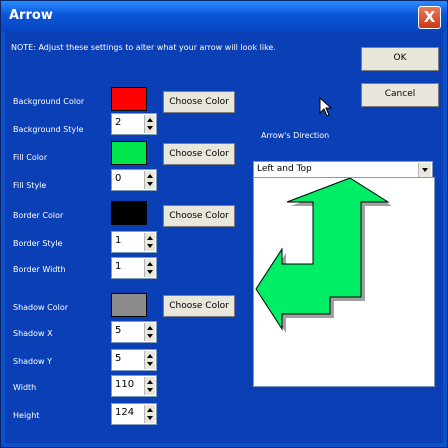  What do you see at coordinates (129, 213) in the screenshot?
I see `border-color-swatch` at bounding box center [129, 213].